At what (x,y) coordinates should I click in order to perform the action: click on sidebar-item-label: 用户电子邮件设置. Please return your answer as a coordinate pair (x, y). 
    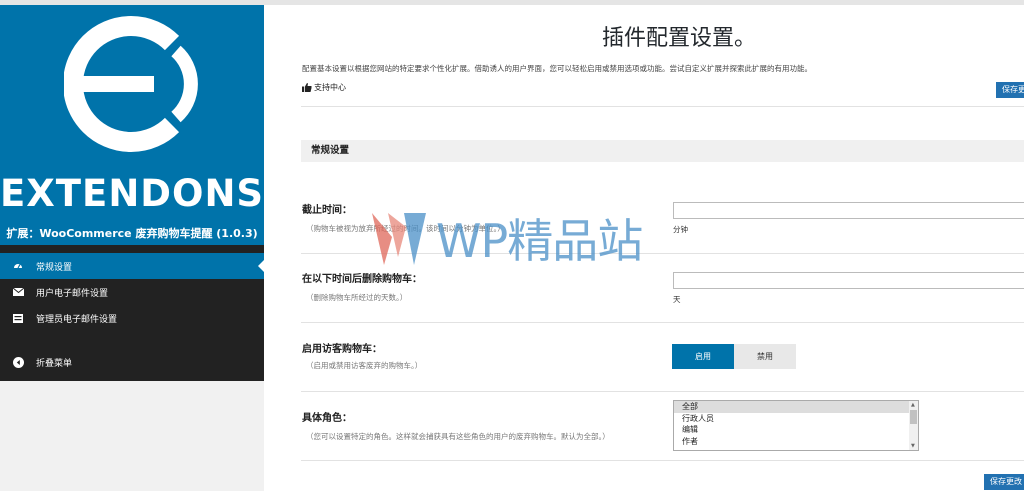
    Looking at the image, I should click on (72, 293).